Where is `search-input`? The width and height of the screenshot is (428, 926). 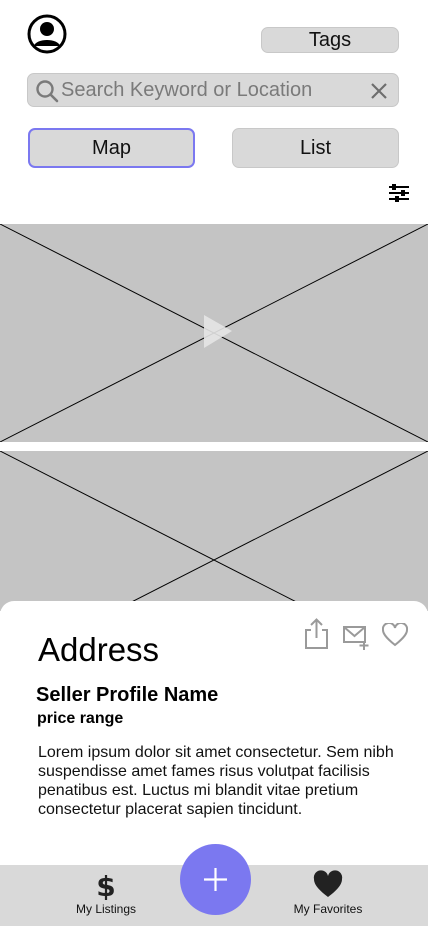 search-input is located at coordinates (211, 90).